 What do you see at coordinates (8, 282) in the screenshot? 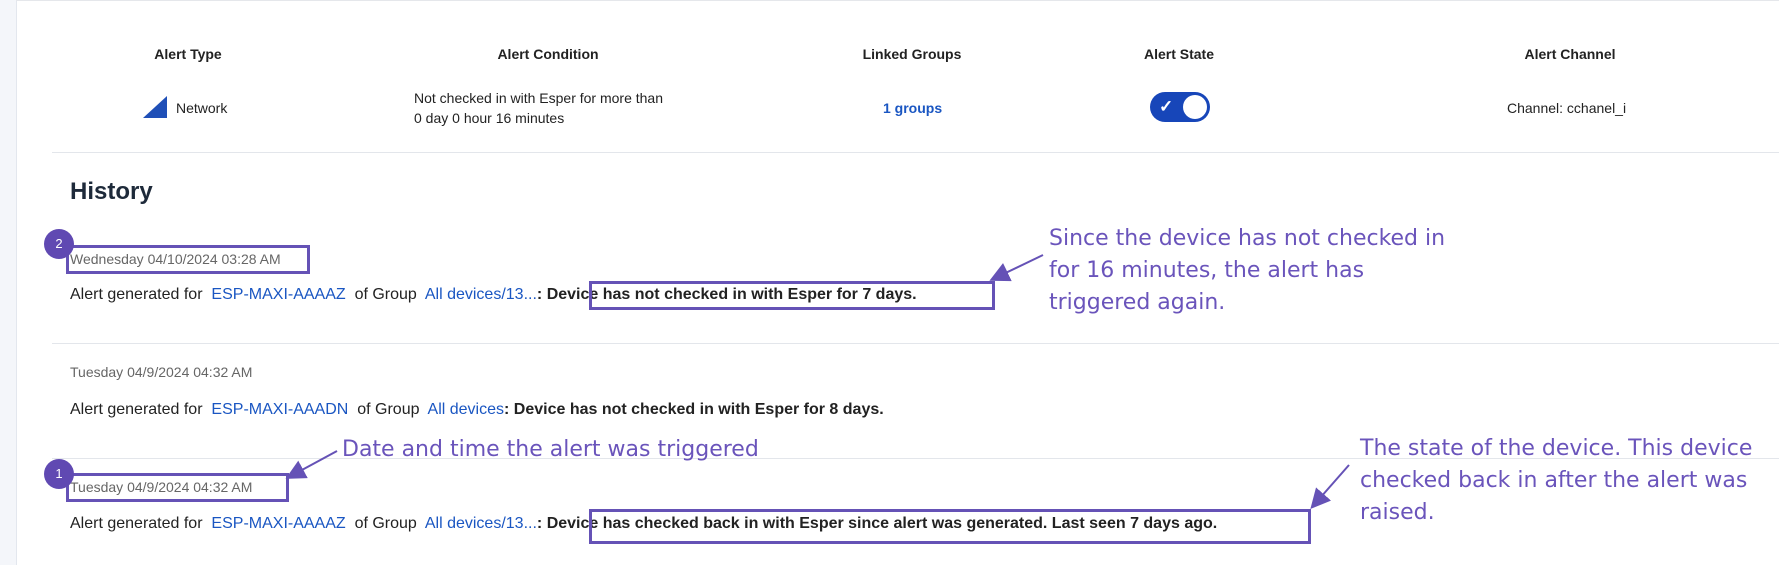
I see `left-gutter` at bounding box center [8, 282].